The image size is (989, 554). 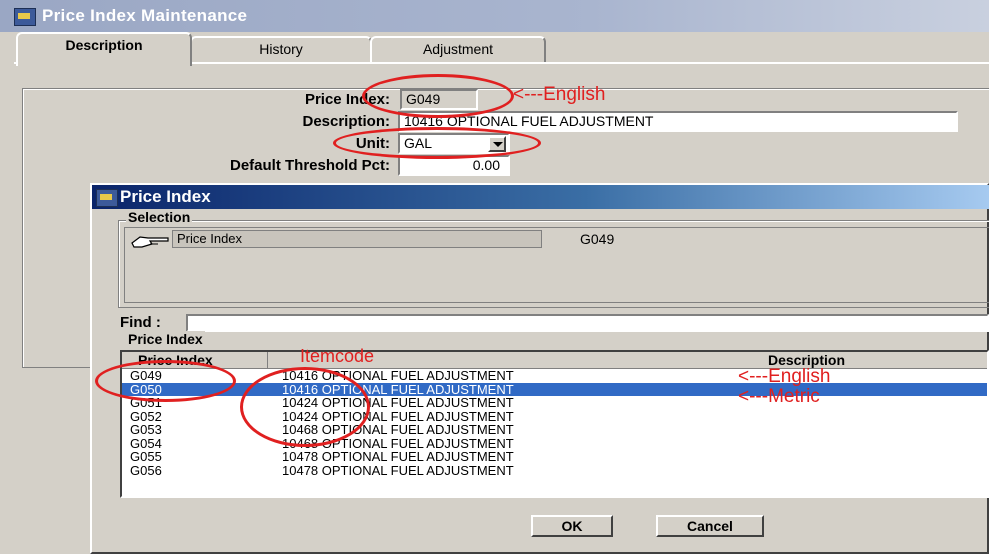 I want to click on annotation-english-top: <---English, so click(x=559, y=94).